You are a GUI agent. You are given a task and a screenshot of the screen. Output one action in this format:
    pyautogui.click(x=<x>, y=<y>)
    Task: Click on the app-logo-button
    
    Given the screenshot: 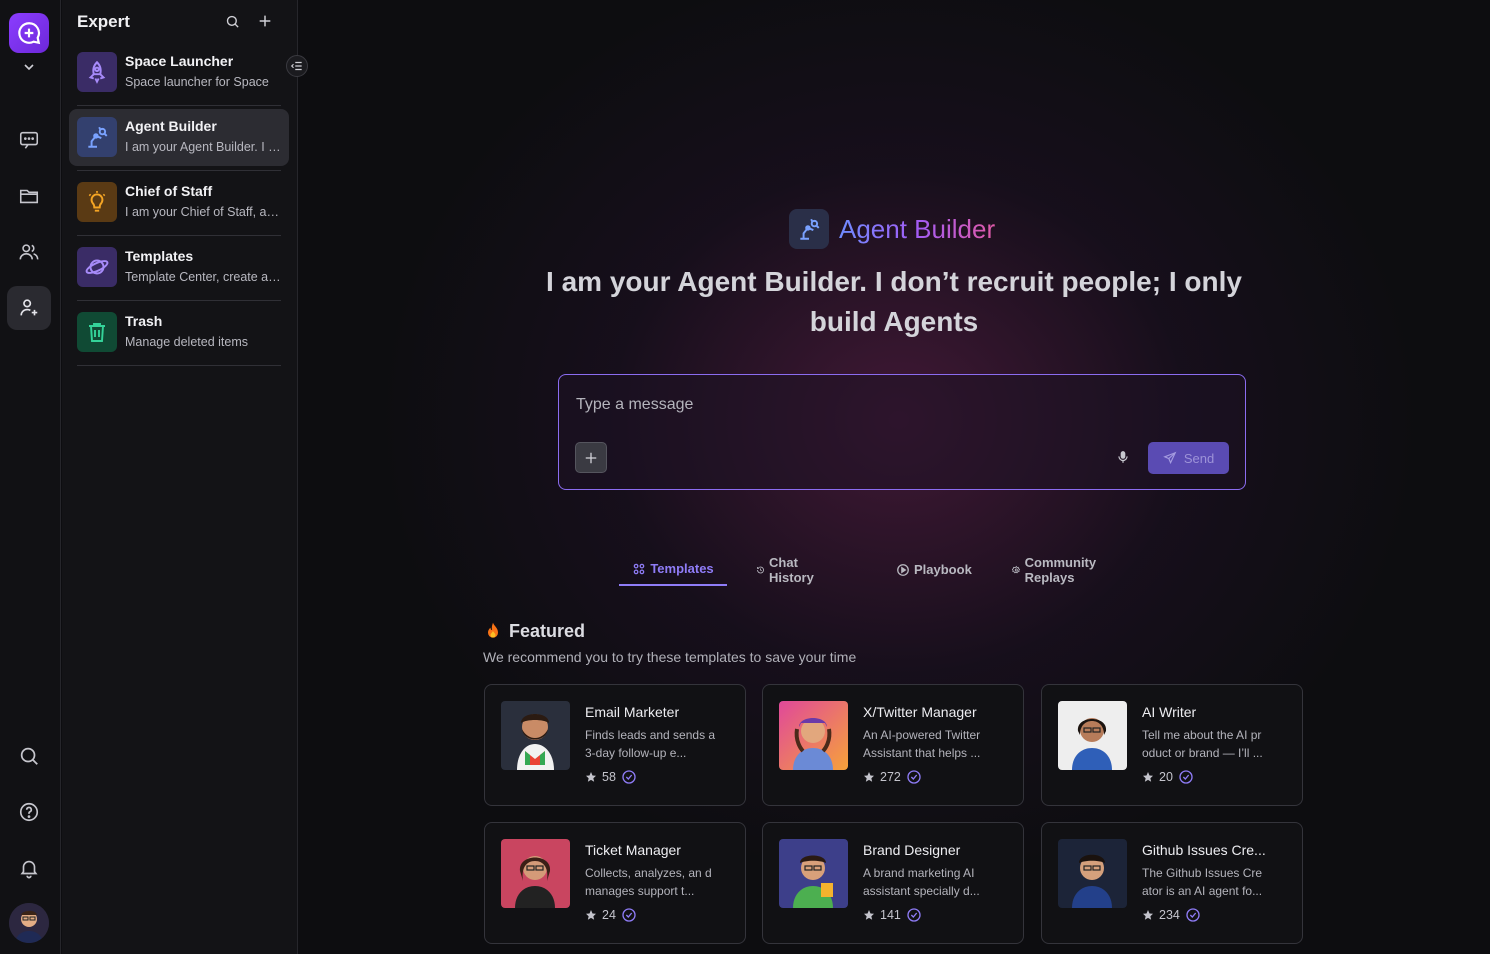 What is the action you would take?
    pyautogui.click(x=29, y=33)
    